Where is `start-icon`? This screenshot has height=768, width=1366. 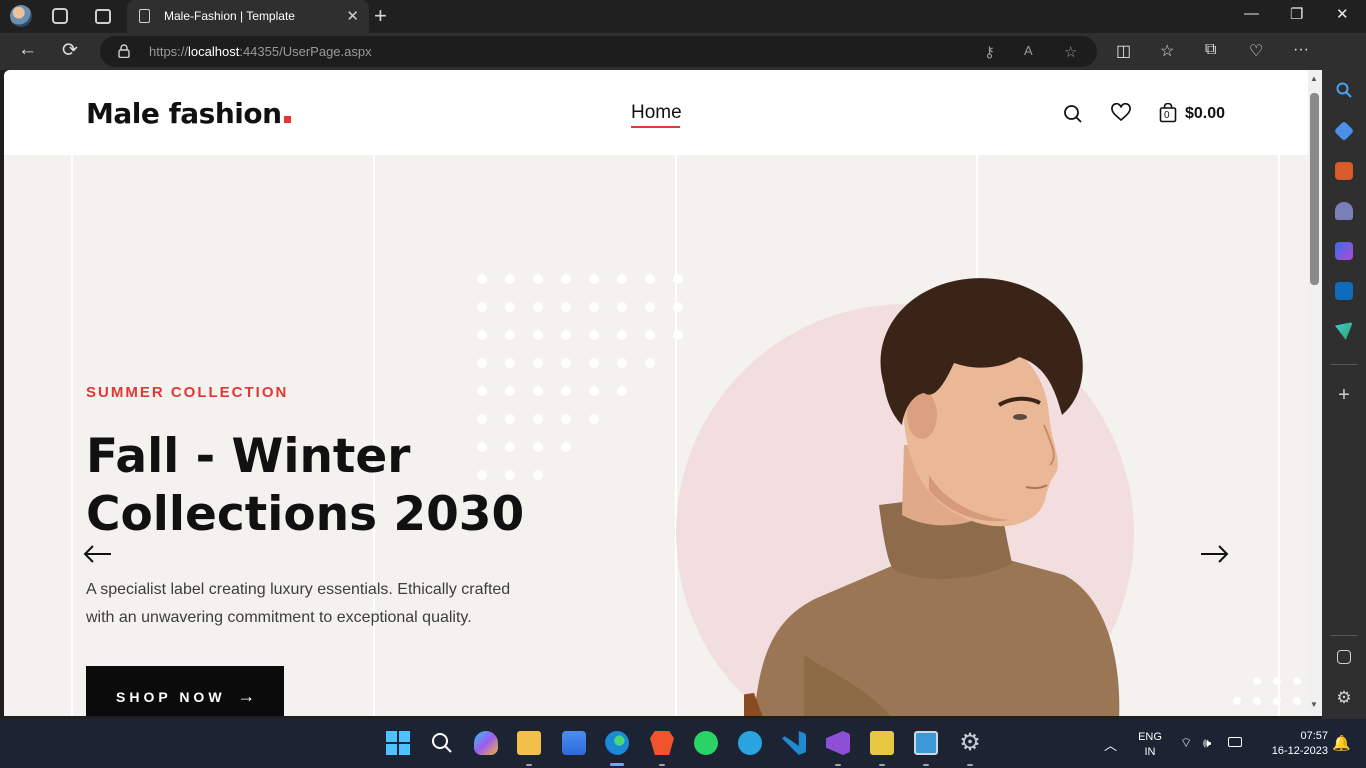 start-icon is located at coordinates (398, 743).